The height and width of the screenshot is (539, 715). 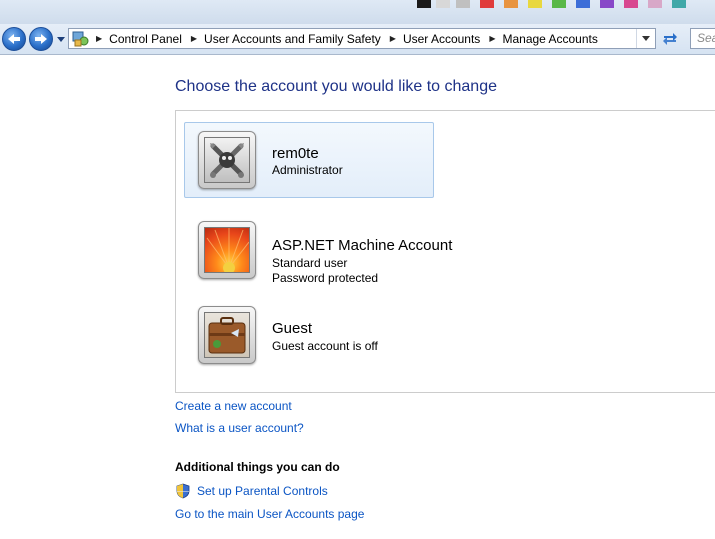 I want to click on arrow-left-icon, so click(x=14, y=39).